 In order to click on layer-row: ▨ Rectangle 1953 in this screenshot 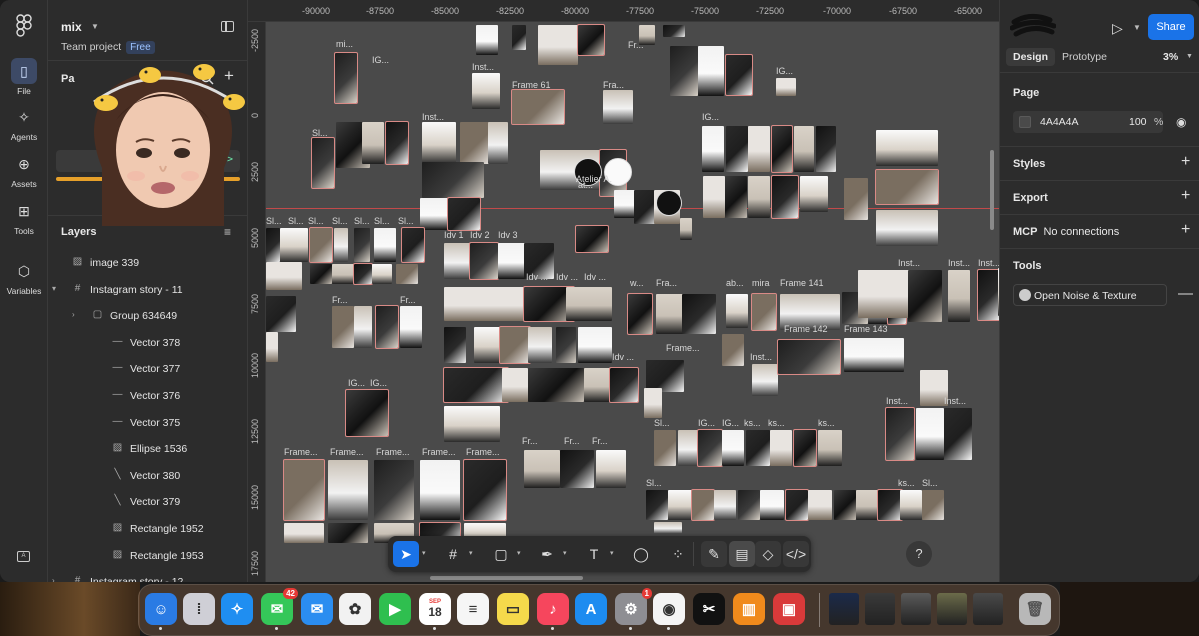, I will do `click(148, 556)`.